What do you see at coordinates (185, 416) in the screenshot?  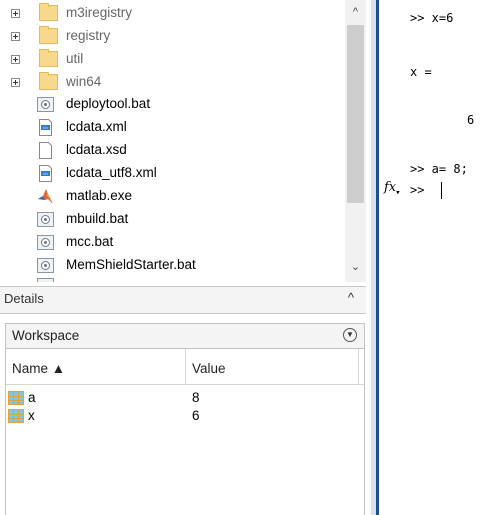 I see `workspace-variable-row: x 6` at bounding box center [185, 416].